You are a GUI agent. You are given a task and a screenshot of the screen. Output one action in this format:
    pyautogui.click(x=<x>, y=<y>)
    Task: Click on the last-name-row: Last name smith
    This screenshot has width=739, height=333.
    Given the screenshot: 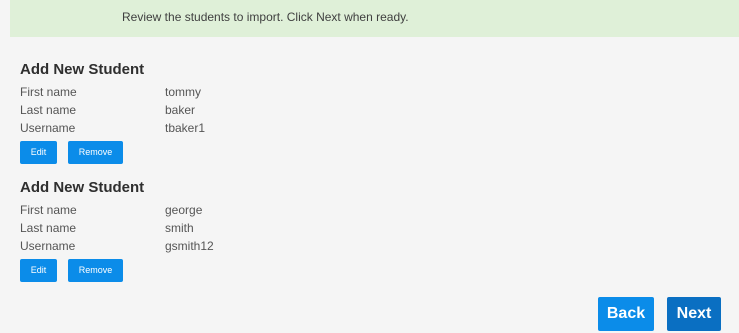 What is the action you would take?
    pyautogui.click(x=170, y=230)
    